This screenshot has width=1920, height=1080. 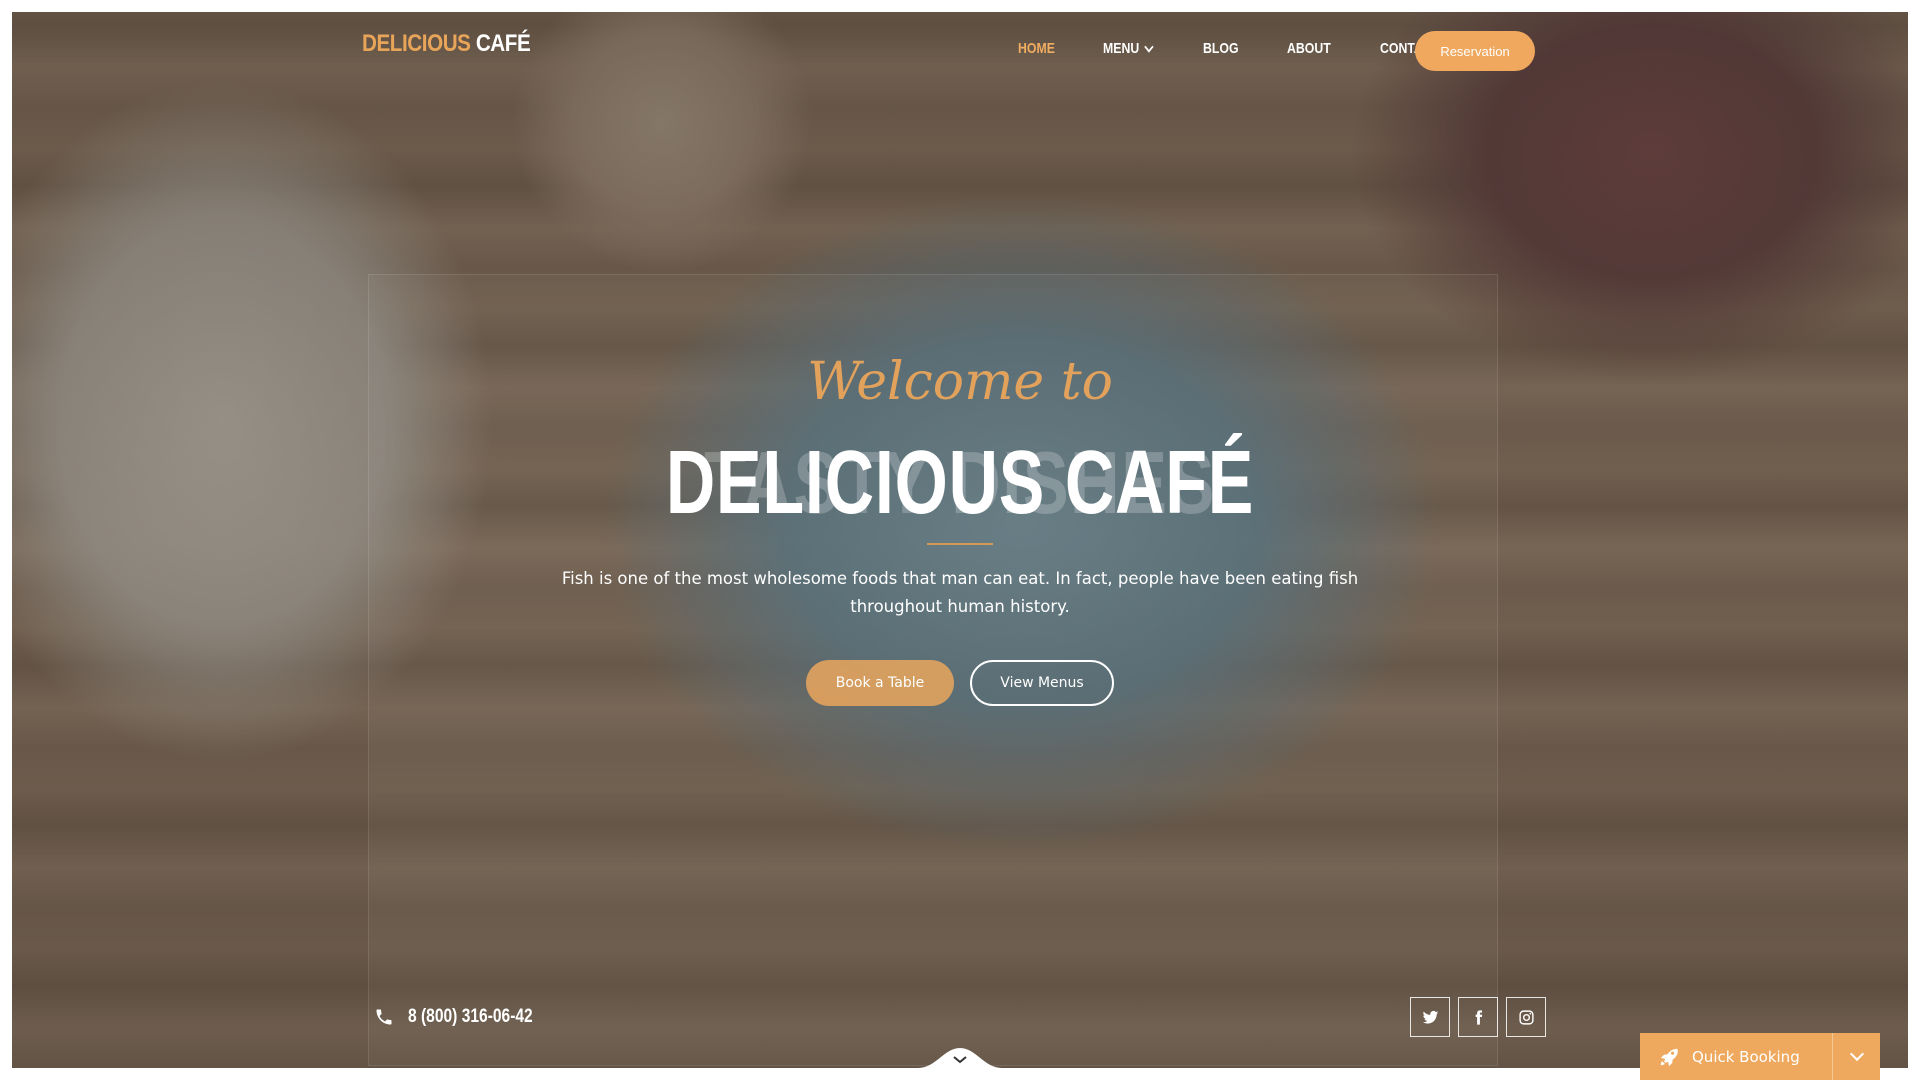 What do you see at coordinates (503, 43) in the screenshot?
I see `logo-part-2: CAFÉ` at bounding box center [503, 43].